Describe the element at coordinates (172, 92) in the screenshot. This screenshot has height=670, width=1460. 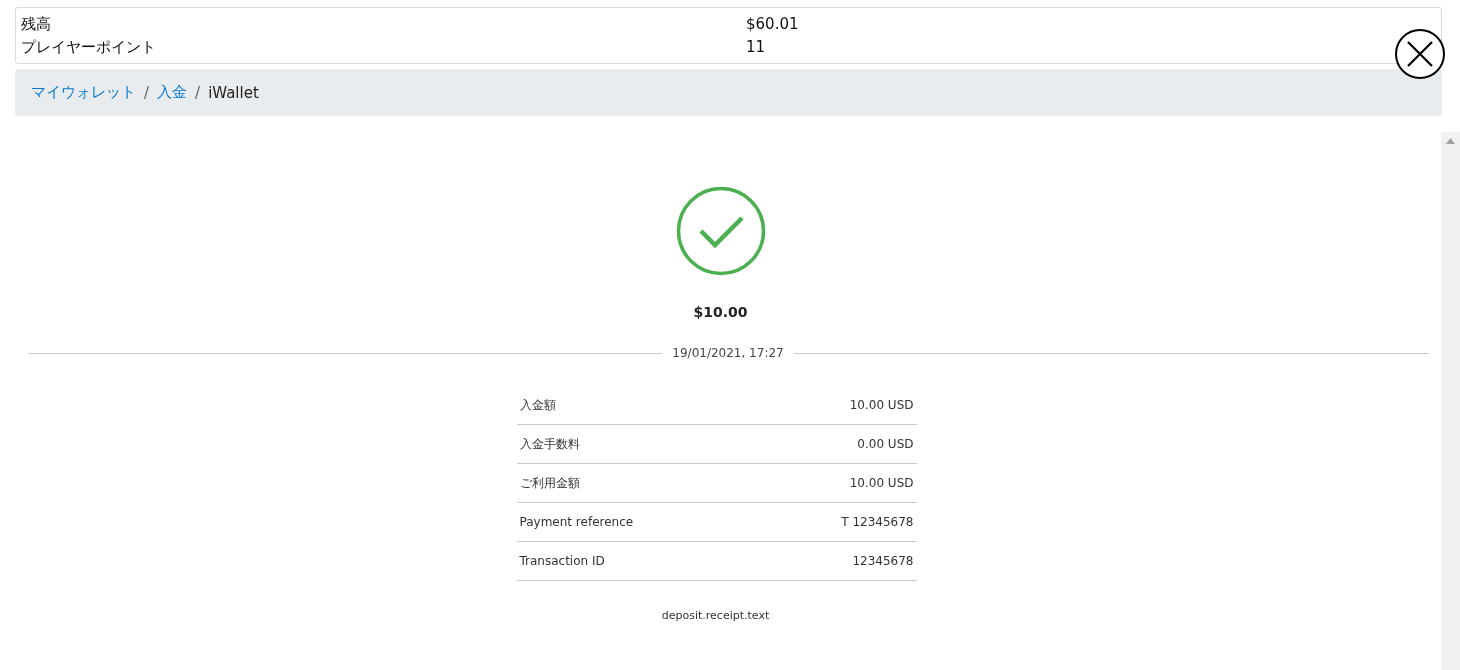
I see `breadcrumb-link: 入金` at that location.